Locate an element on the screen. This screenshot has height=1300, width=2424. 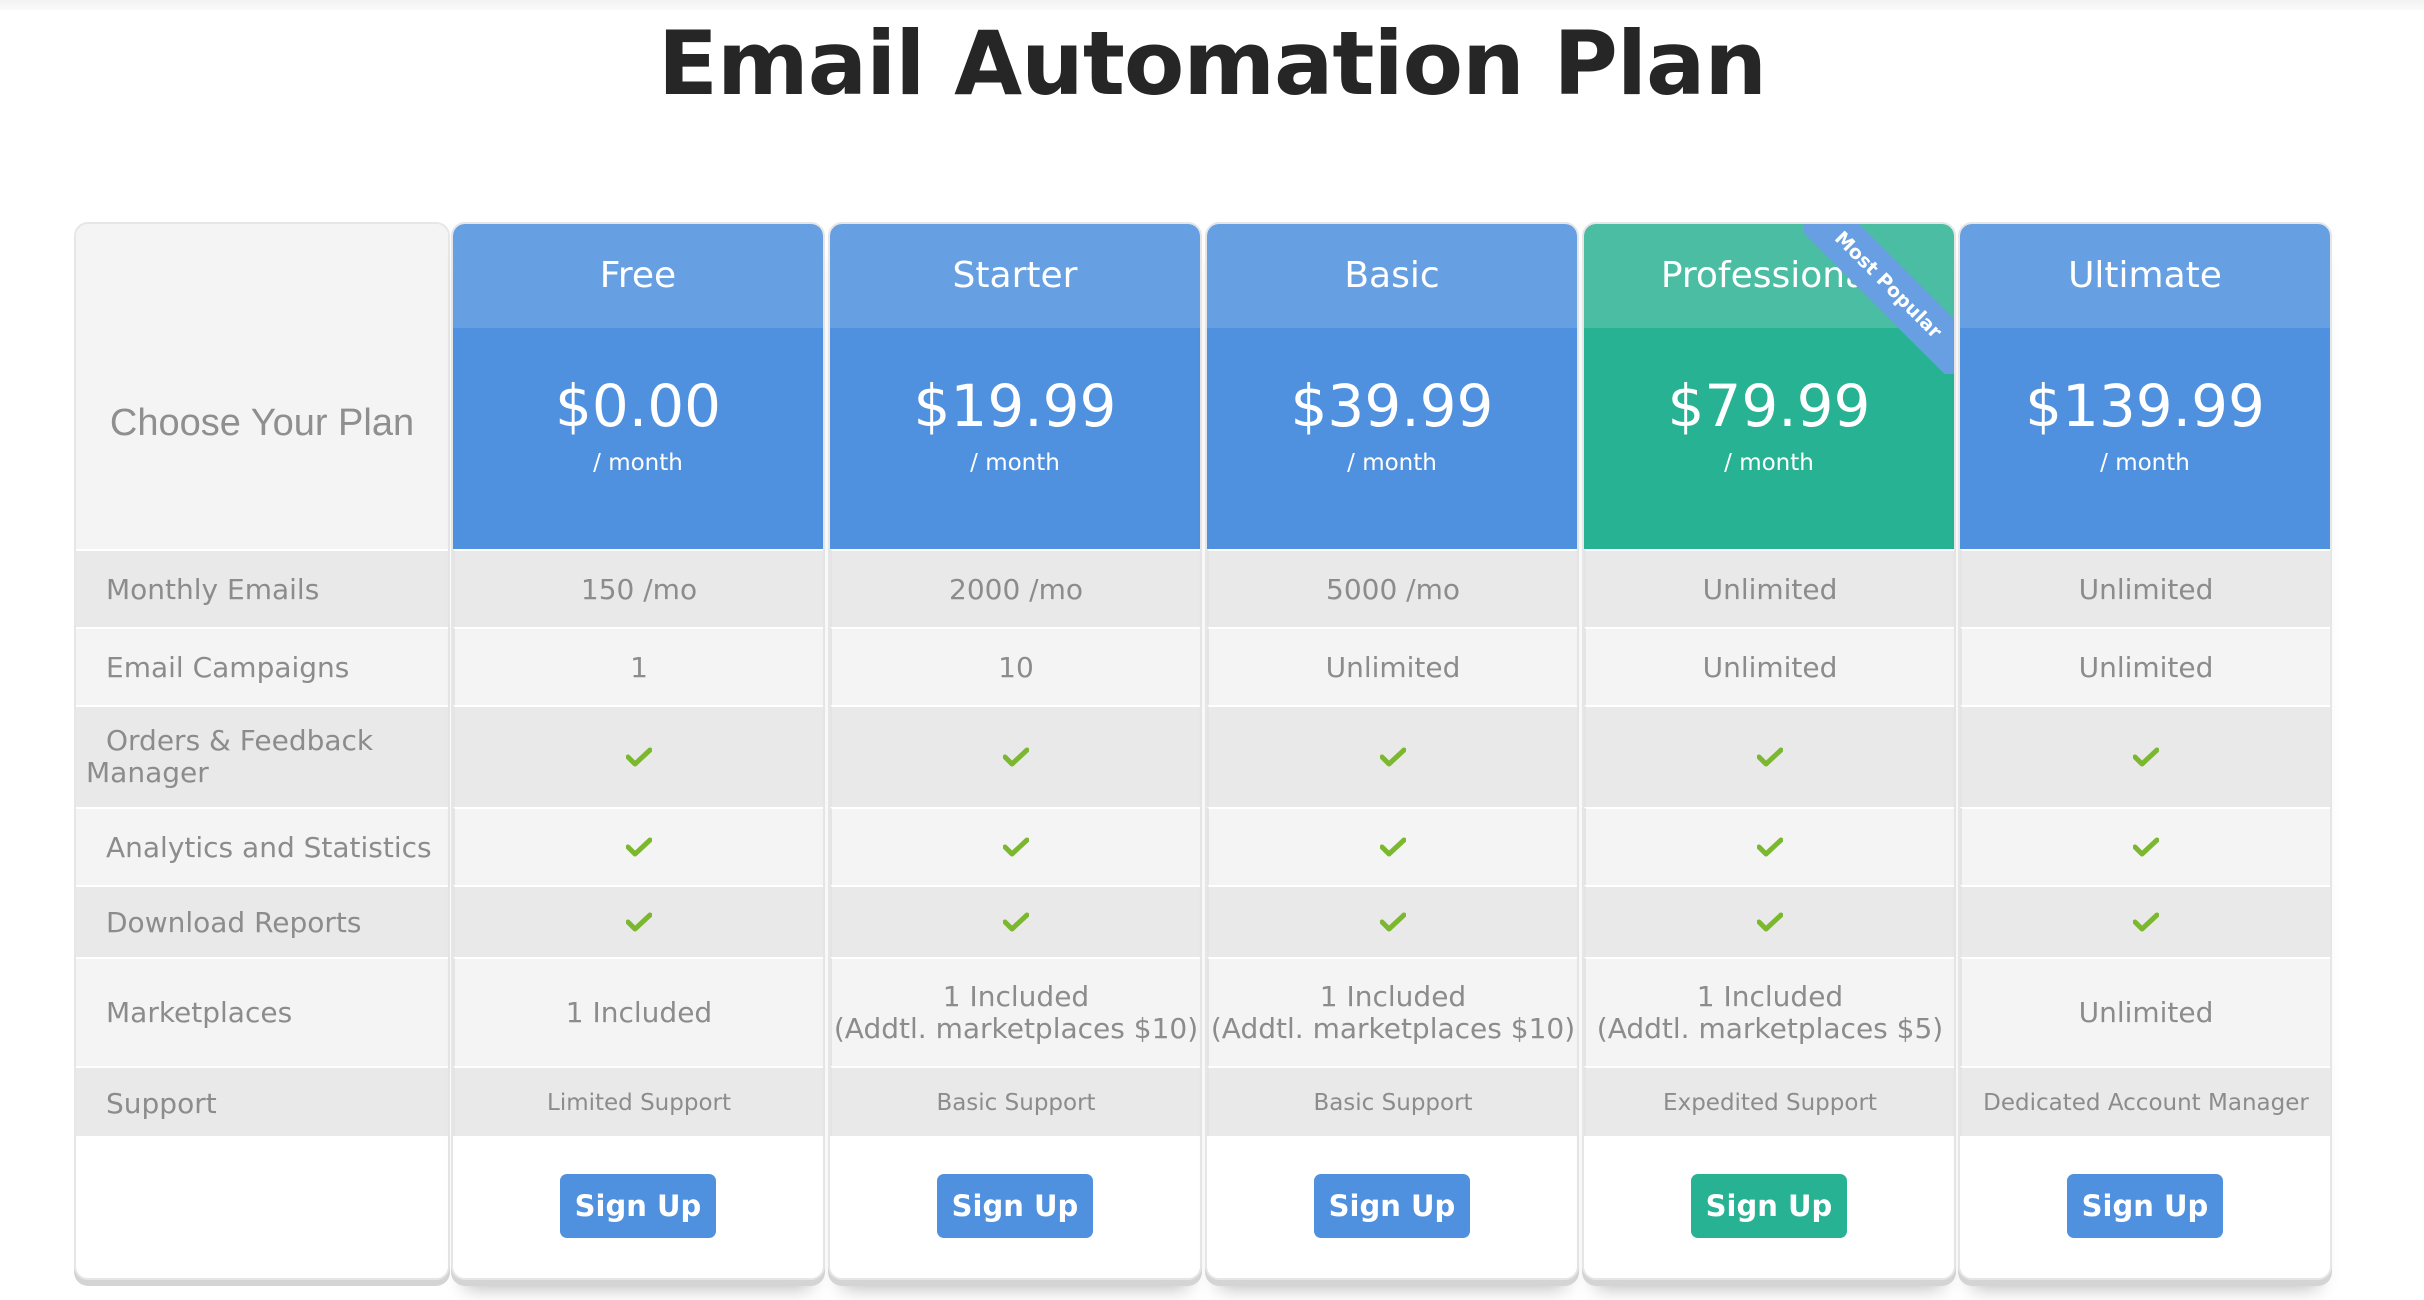
sign-up-button-professional: Sign Up is located at coordinates (1769, 1206).